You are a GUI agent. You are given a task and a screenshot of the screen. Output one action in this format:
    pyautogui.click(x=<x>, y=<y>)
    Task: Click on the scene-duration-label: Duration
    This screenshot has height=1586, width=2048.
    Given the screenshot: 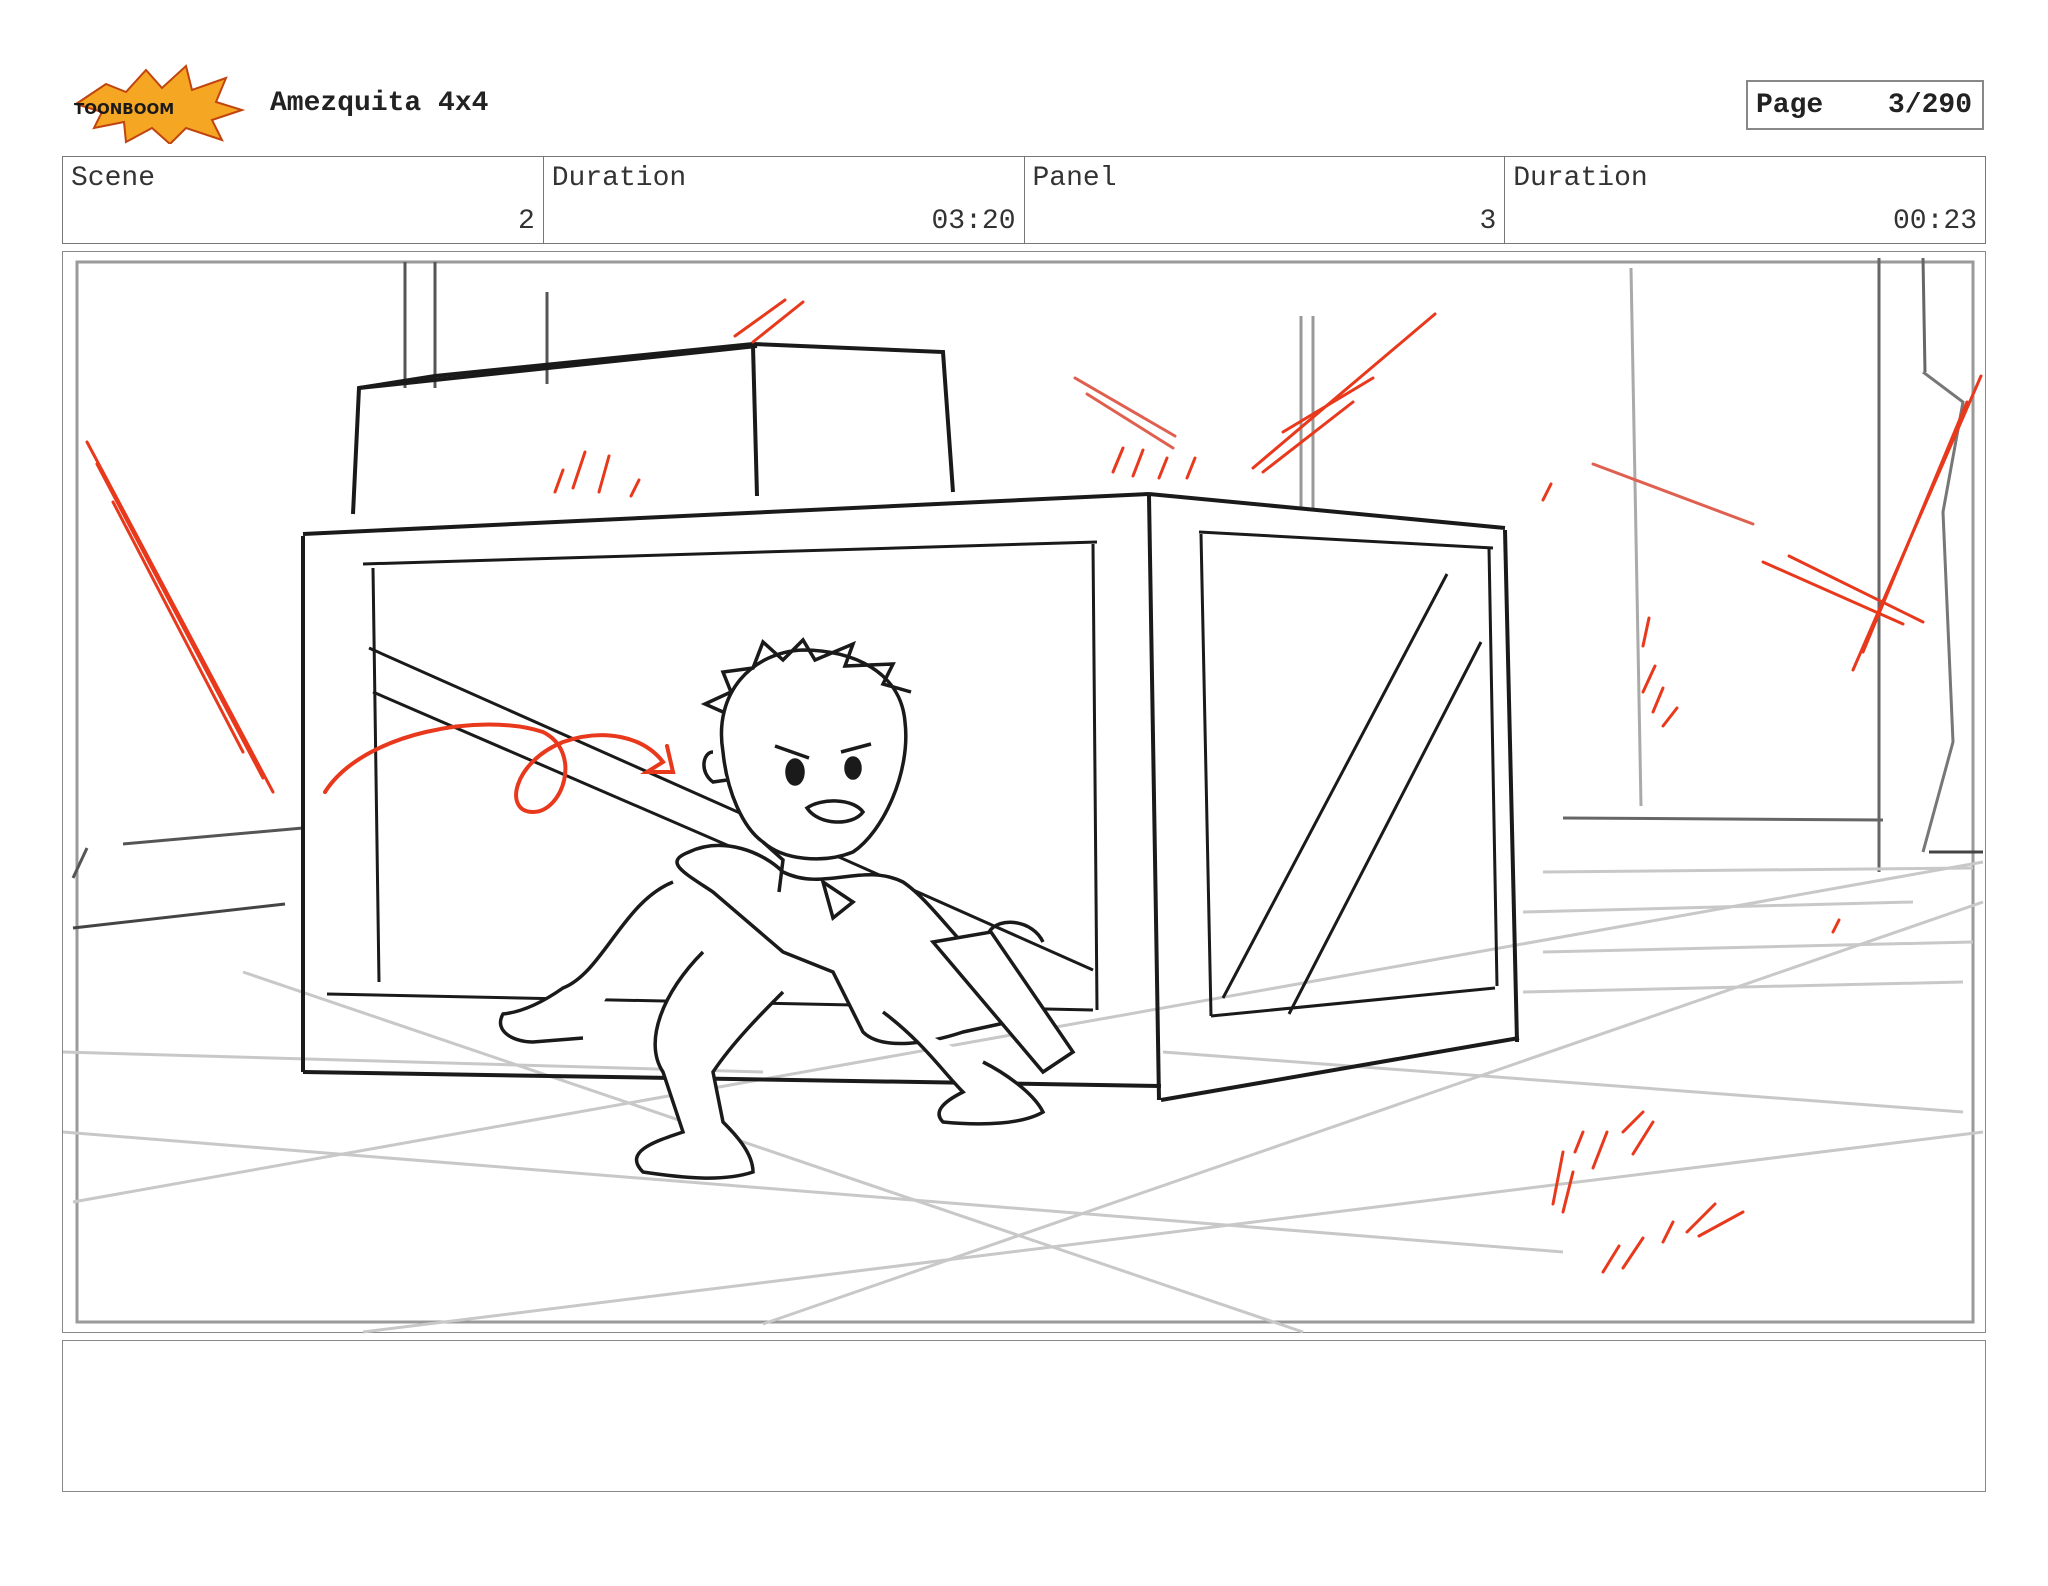 What is the action you would take?
    pyautogui.click(x=619, y=178)
    